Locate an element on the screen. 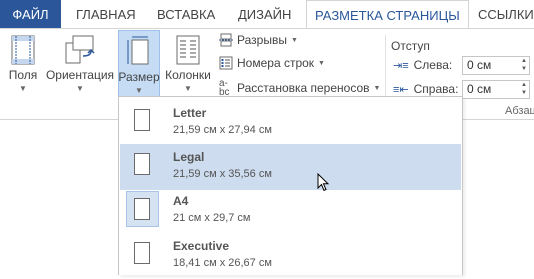  tab-design: ДИЗАЙН is located at coordinates (264, 14).